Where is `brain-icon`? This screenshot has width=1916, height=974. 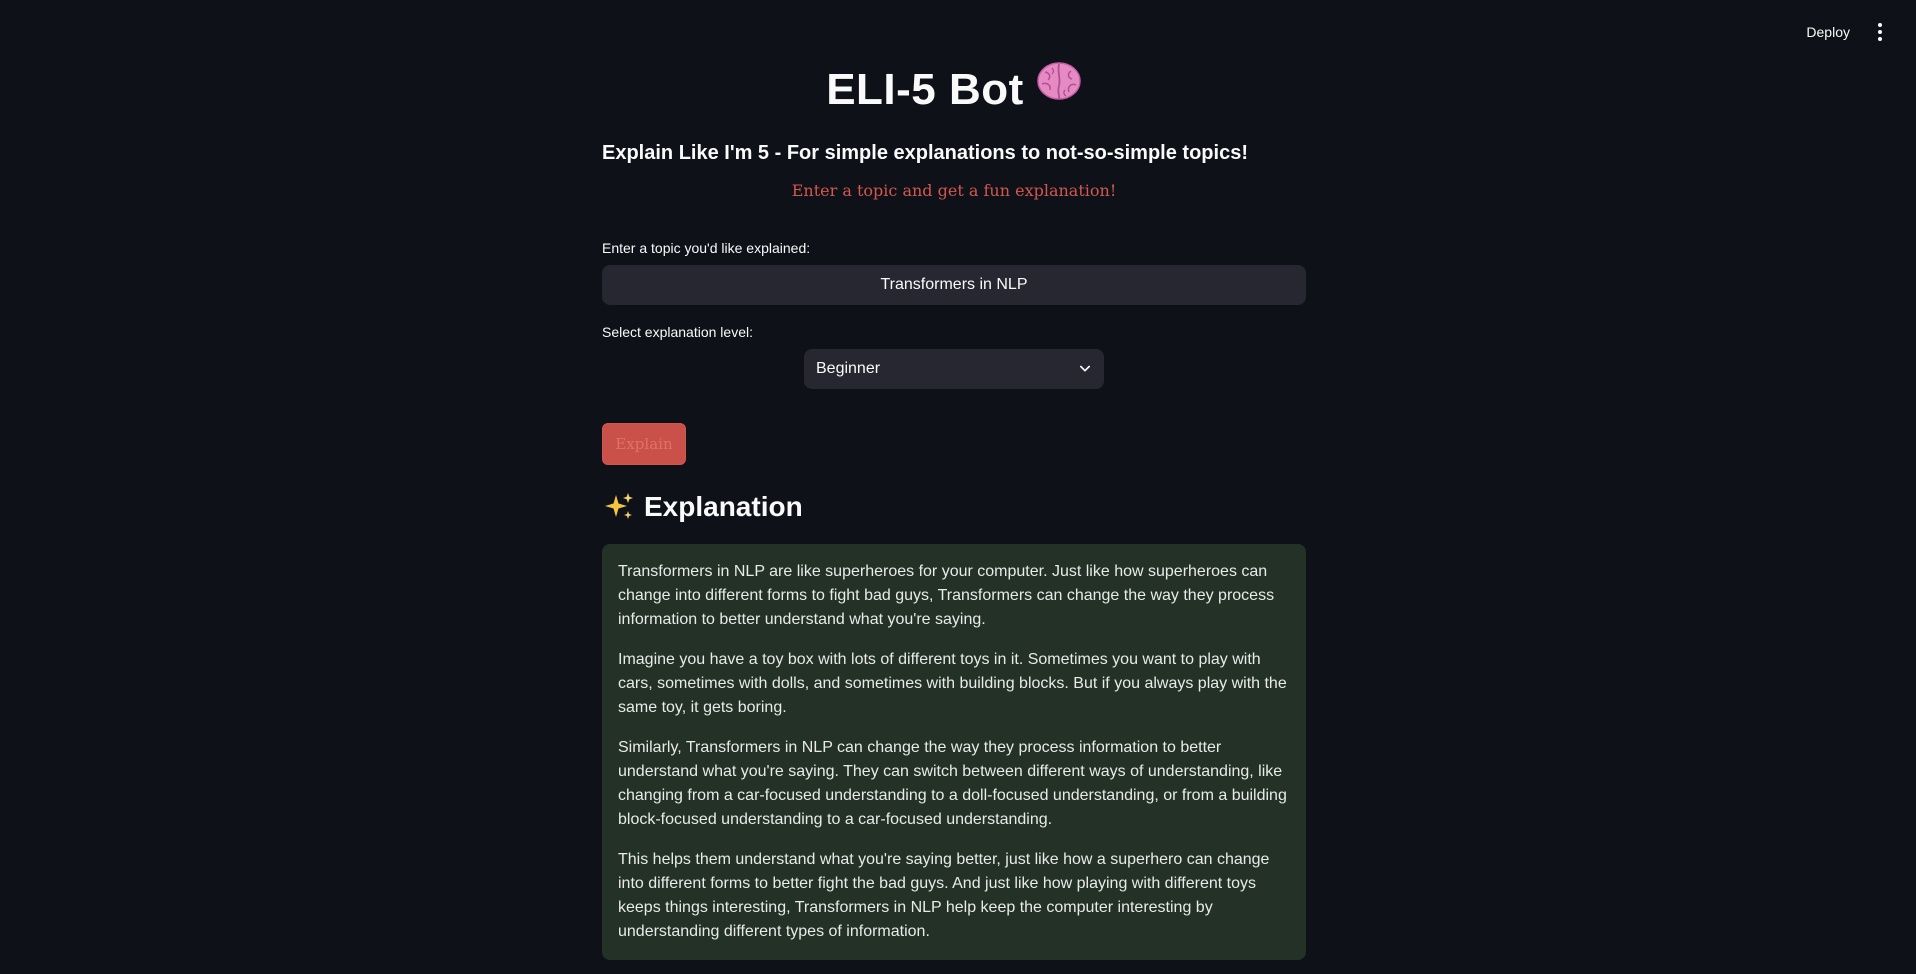
brain-icon is located at coordinates (1059, 88).